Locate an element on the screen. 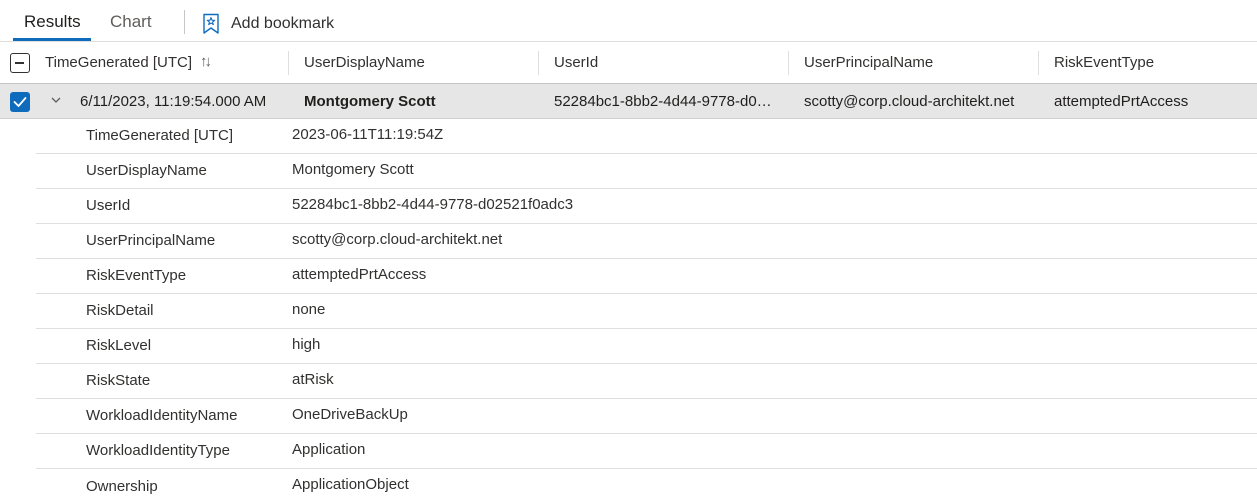 The image size is (1257, 498). detail-value: ApplicationObject is located at coordinates (350, 484).